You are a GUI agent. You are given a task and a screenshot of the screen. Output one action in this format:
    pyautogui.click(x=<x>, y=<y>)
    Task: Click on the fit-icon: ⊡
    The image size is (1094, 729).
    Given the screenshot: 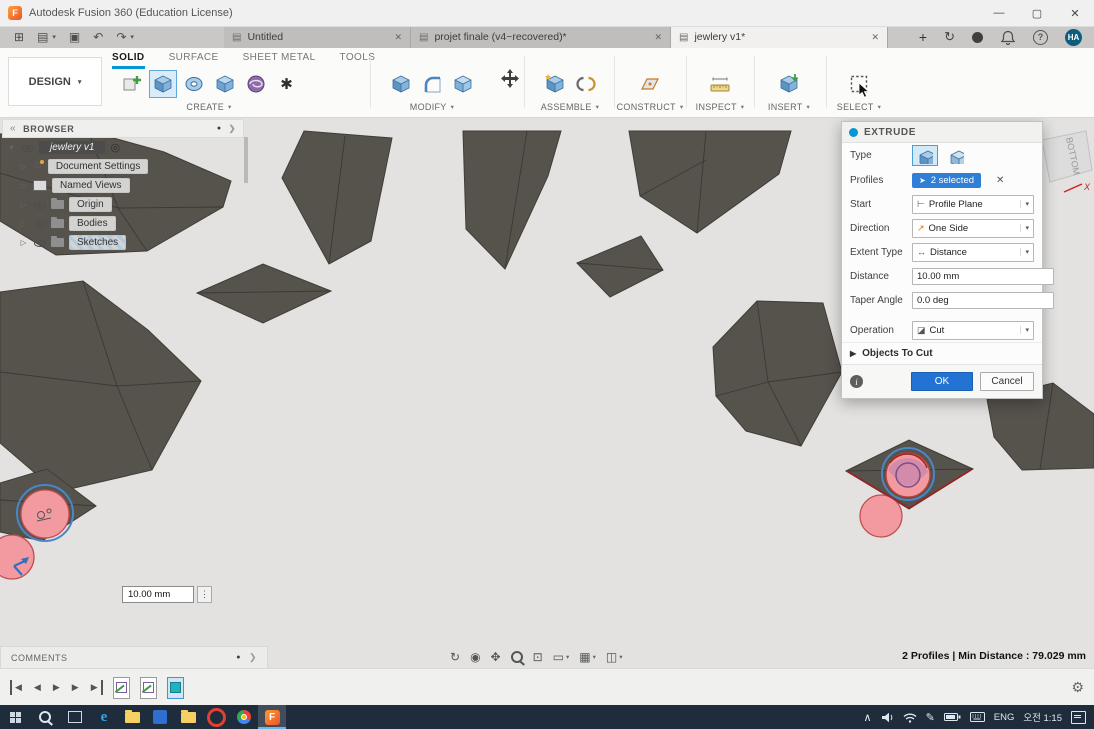 What is the action you would take?
    pyautogui.click(x=538, y=657)
    